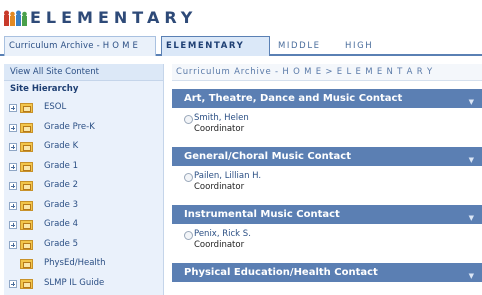 The image size is (482, 295). I want to click on nav-item-label: Grade 4, so click(61, 224).